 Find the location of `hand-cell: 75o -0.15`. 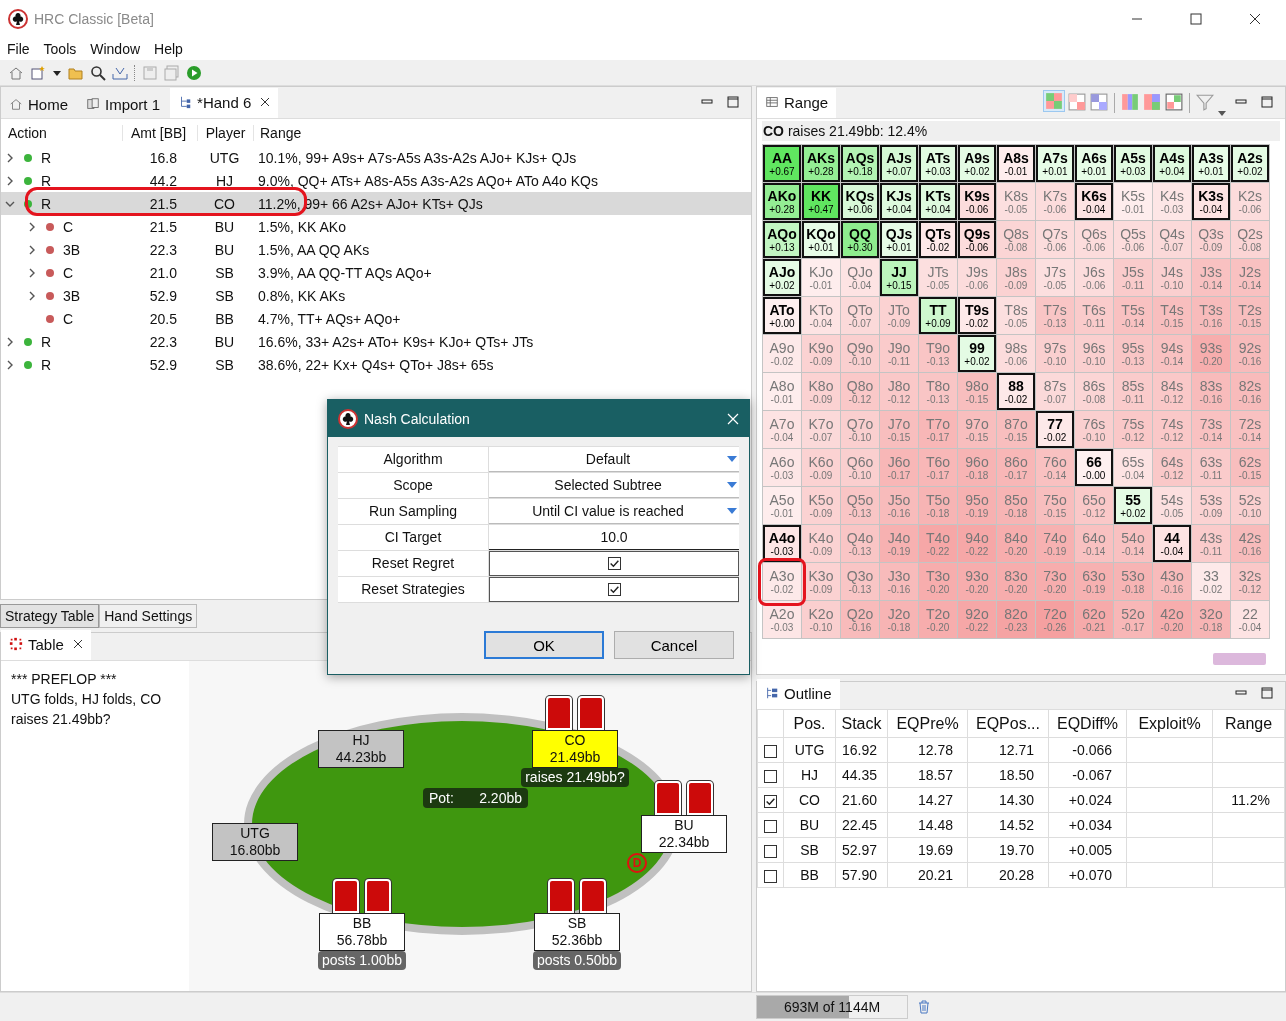

hand-cell: 75o -0.15 is located at coordinates (1055, 505).